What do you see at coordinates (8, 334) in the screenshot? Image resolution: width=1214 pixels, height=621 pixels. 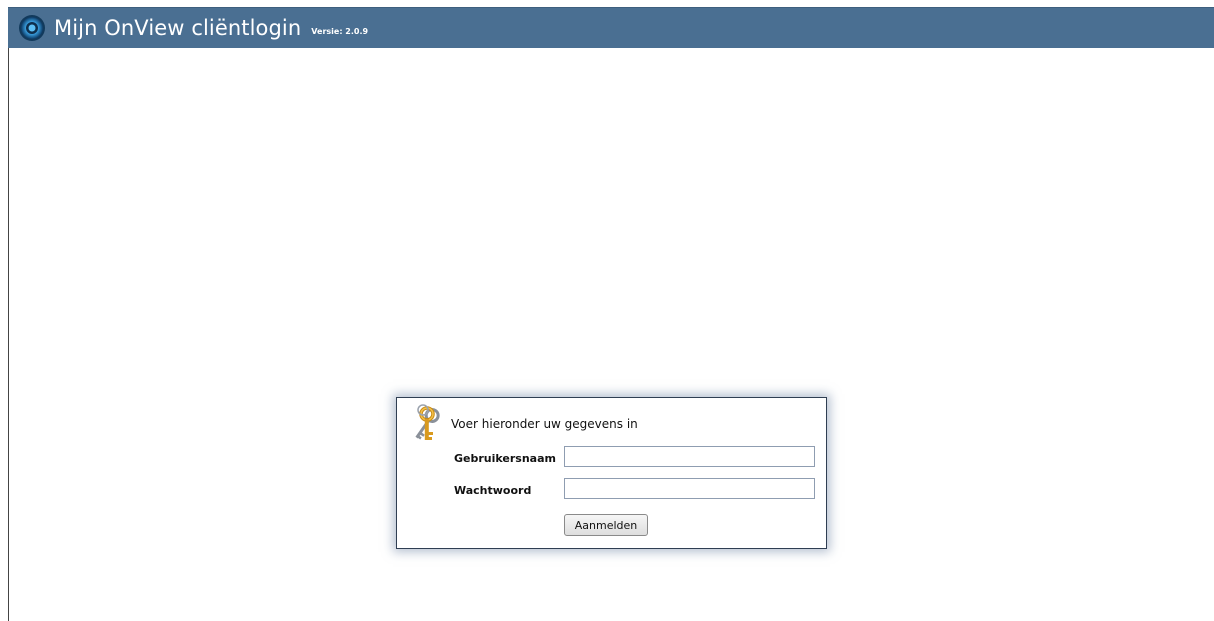 I see `left-border` at bounding box center [8, 334].